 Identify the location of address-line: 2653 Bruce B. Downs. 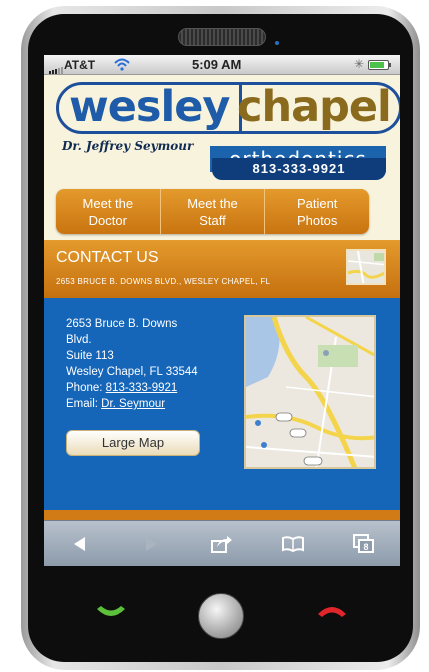
(122, 324).